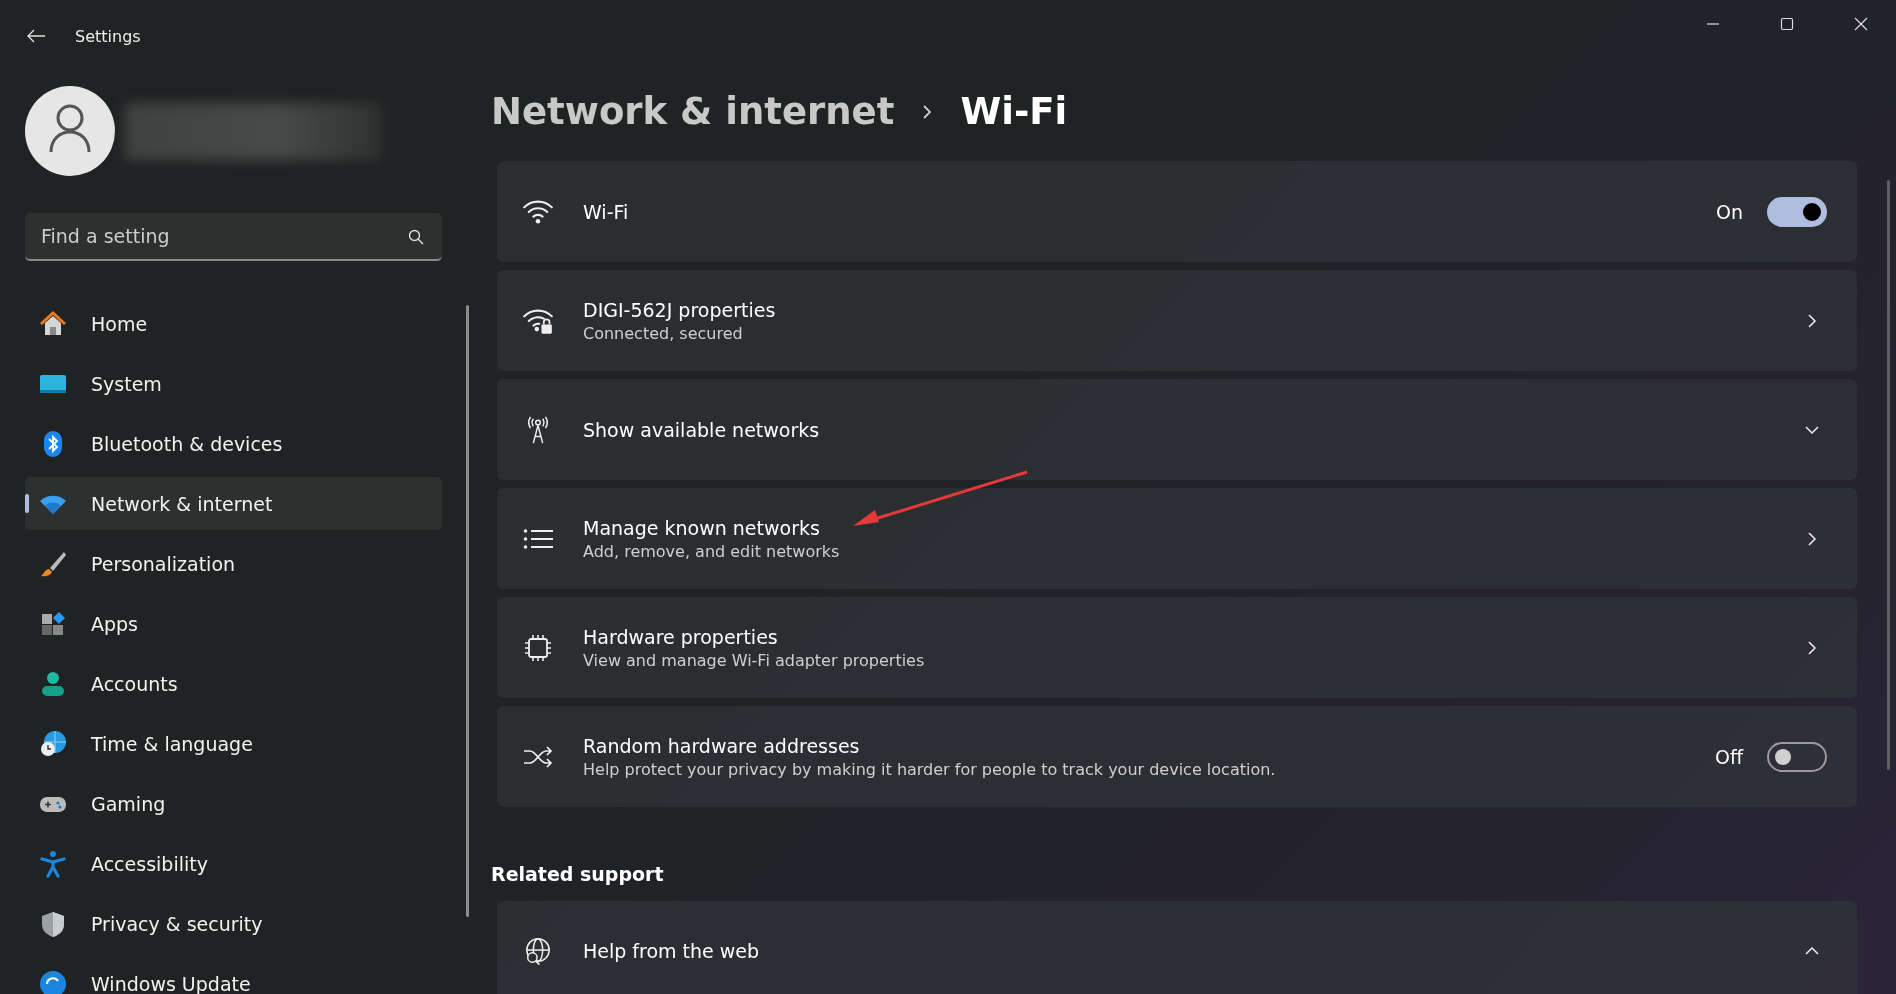 This screenshot has width=1896, height=994. Describe the element at coordinates (578, 874) in the screenshot. I see `section-heading: Related support` at that location.